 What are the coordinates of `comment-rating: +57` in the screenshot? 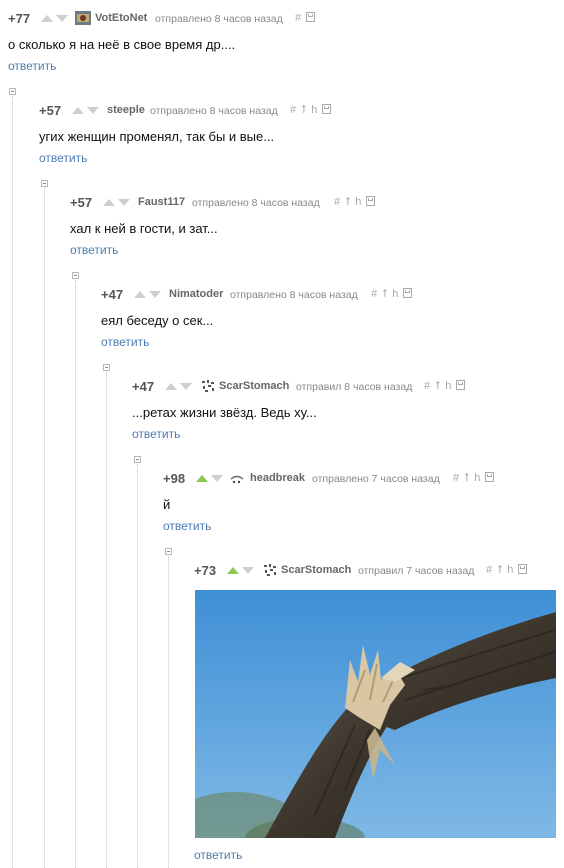 It's located at (50, 110).